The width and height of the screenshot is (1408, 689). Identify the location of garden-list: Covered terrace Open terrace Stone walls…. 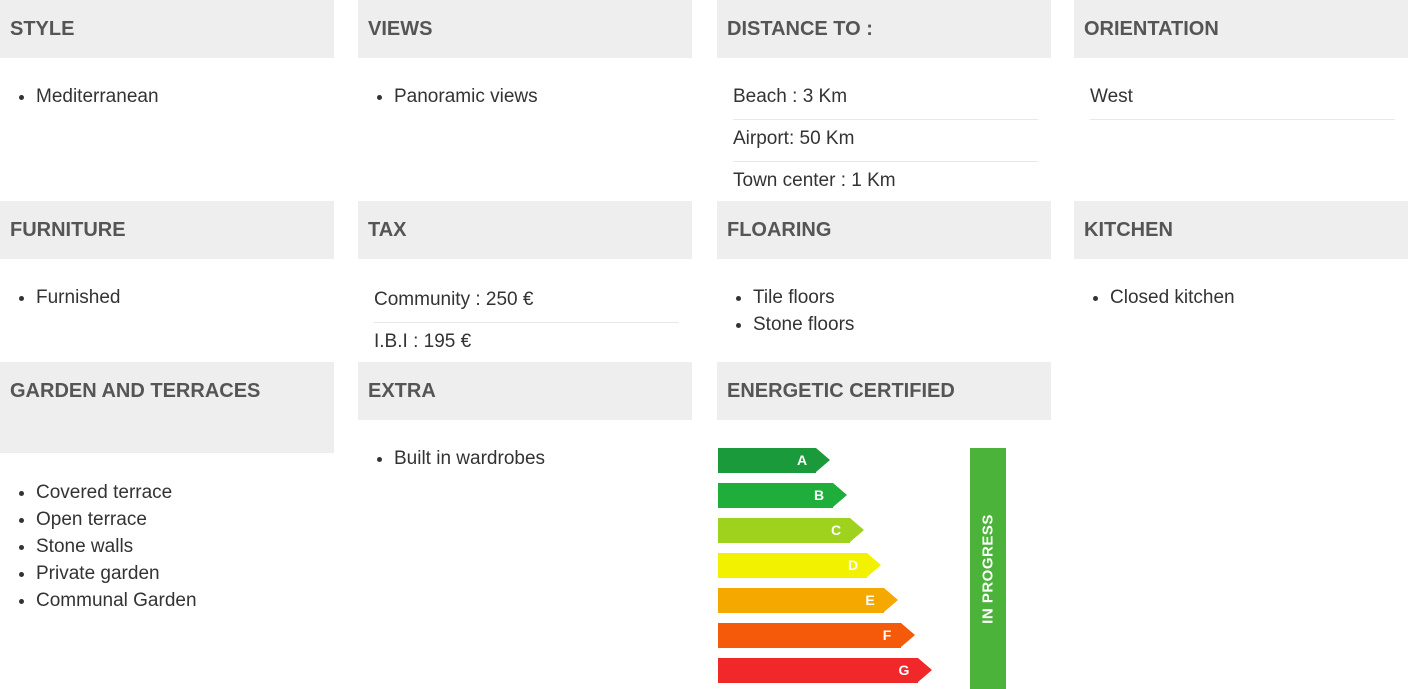
(167, 546).